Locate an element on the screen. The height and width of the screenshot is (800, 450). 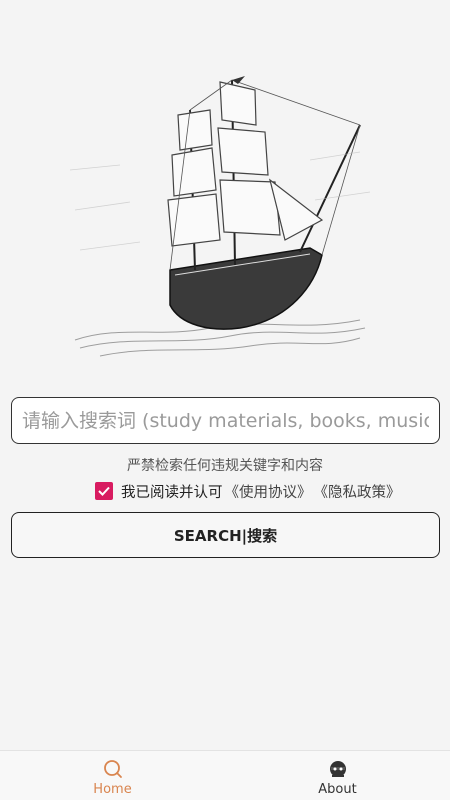
pirate-icon is located at coordinates (337, 769).